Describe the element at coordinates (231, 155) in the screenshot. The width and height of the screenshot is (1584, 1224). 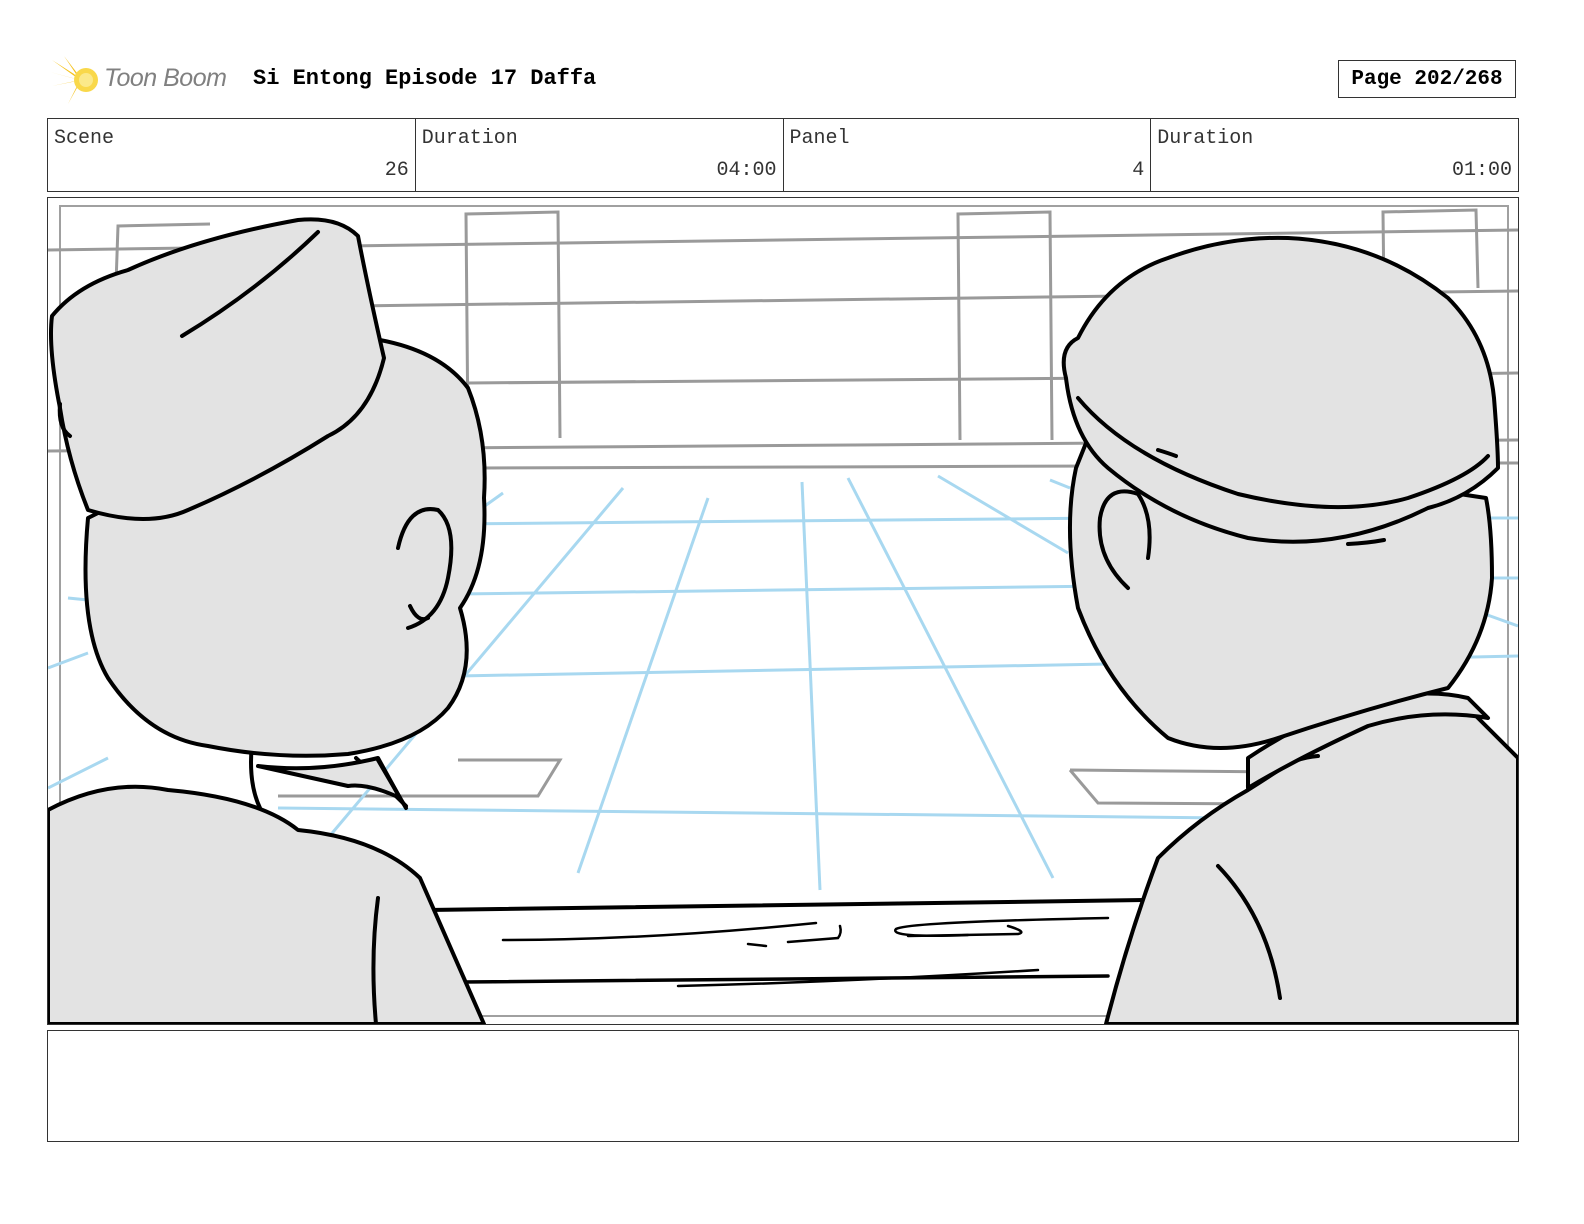
I see `scene-cell: Scene 26` at that location.